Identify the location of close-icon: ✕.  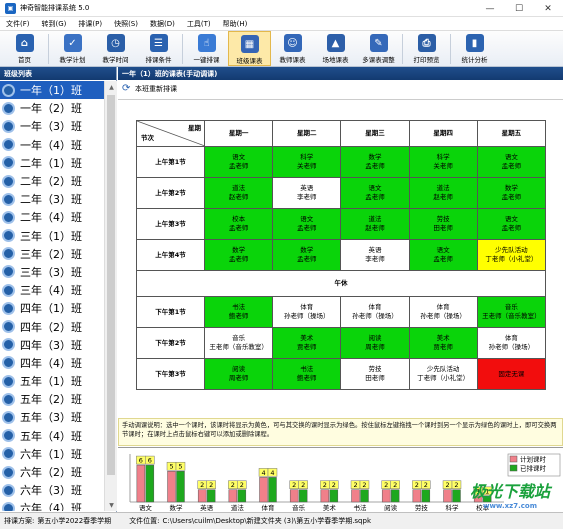
(548, 8).